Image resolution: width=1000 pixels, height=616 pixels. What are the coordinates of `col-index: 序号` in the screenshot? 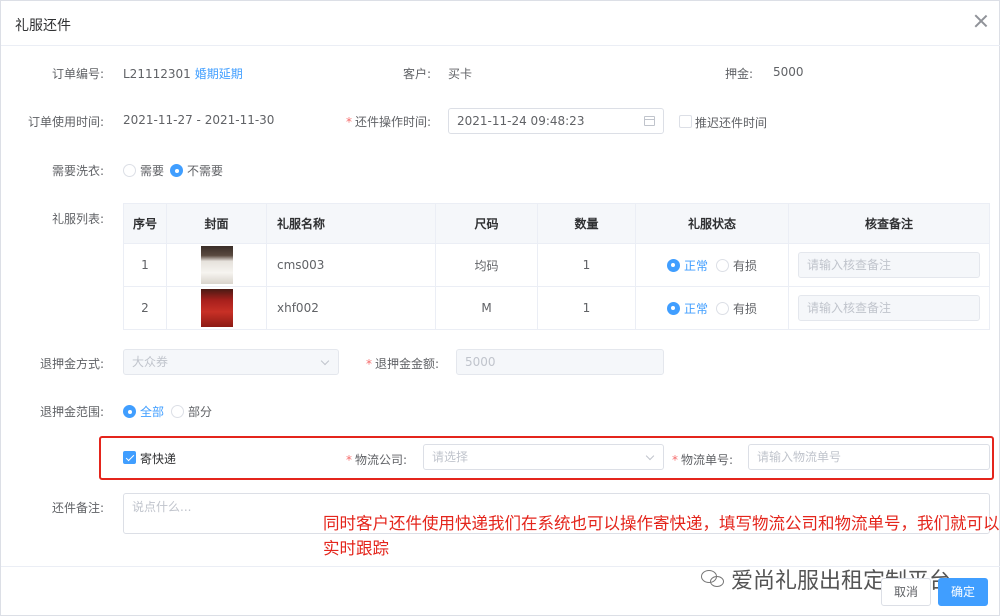 It's located at (145, 223).